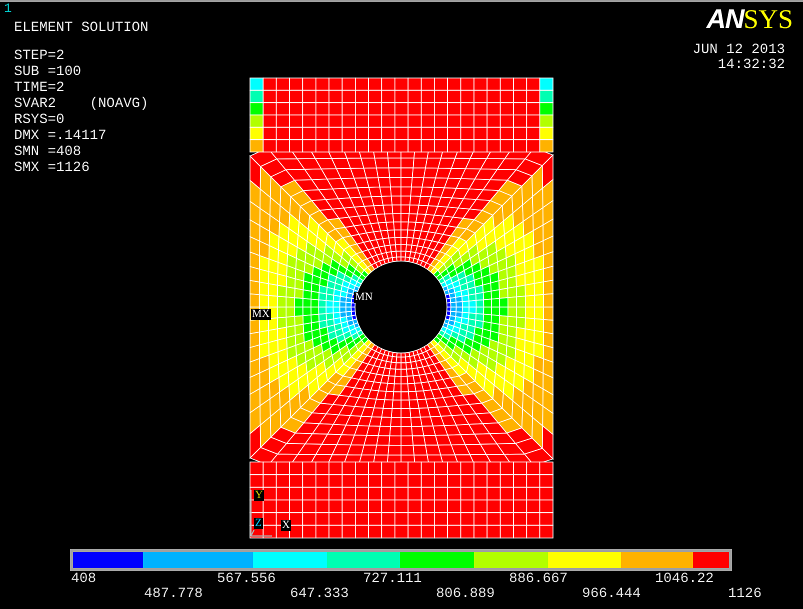 Image resolution: width=803 pixels, height=609 pixels. I want to click on plot-date: JUN 12 2013, so click(738, 50).